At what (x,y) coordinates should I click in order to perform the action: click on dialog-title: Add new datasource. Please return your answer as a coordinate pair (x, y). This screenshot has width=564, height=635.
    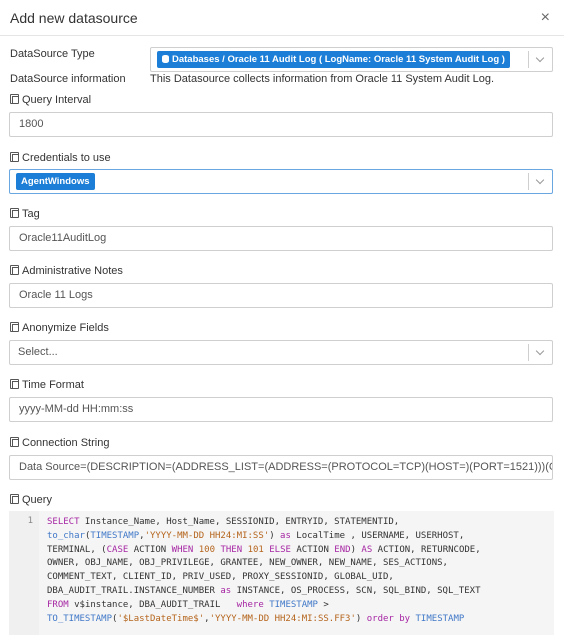
    Looking at the image, I should click on (74, 18).